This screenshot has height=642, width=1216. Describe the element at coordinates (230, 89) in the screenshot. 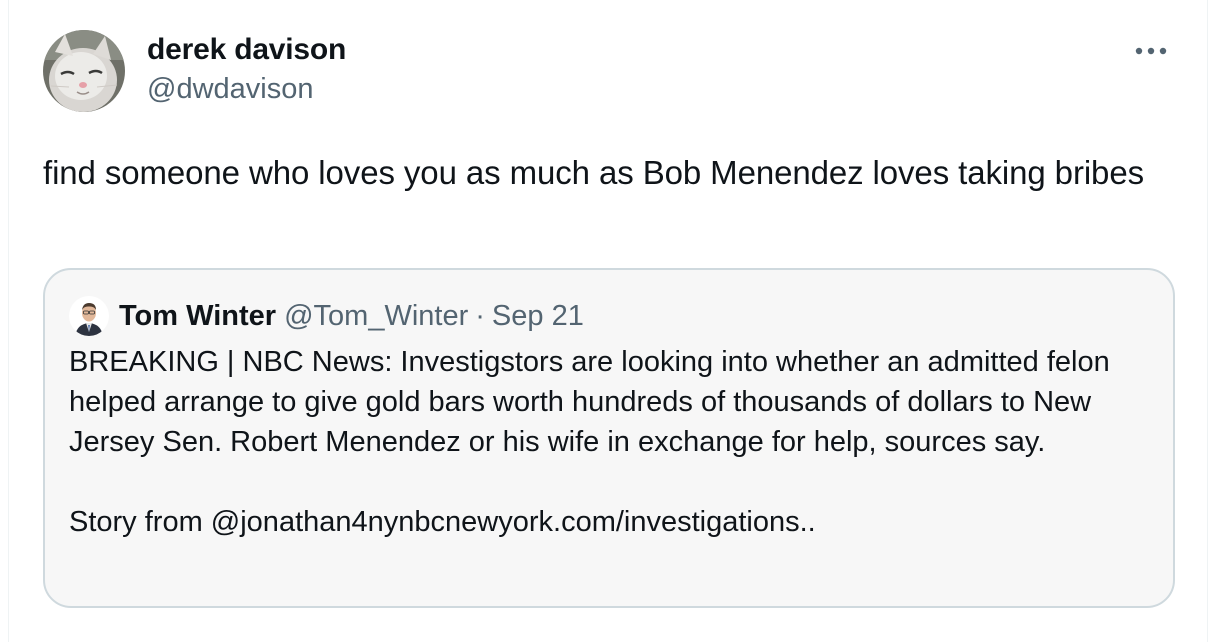

I see `author-handle: @dwdavison` at that location.